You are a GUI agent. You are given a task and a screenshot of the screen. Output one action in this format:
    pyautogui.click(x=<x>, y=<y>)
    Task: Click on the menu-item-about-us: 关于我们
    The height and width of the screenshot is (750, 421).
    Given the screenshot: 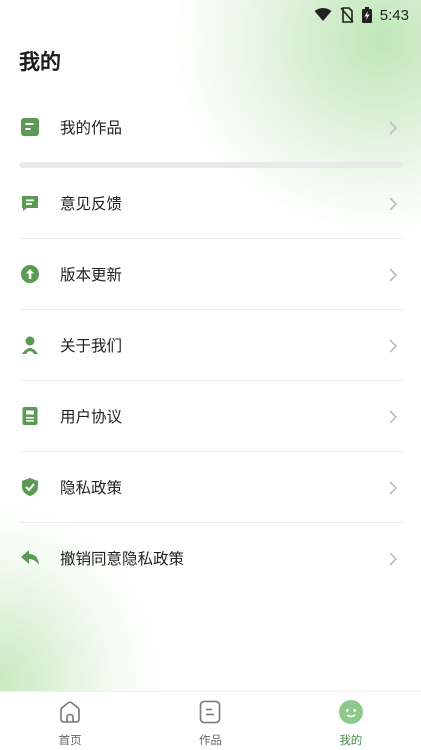 What is the action you would take?
    pyautogui.click(x=211, y=345)
    